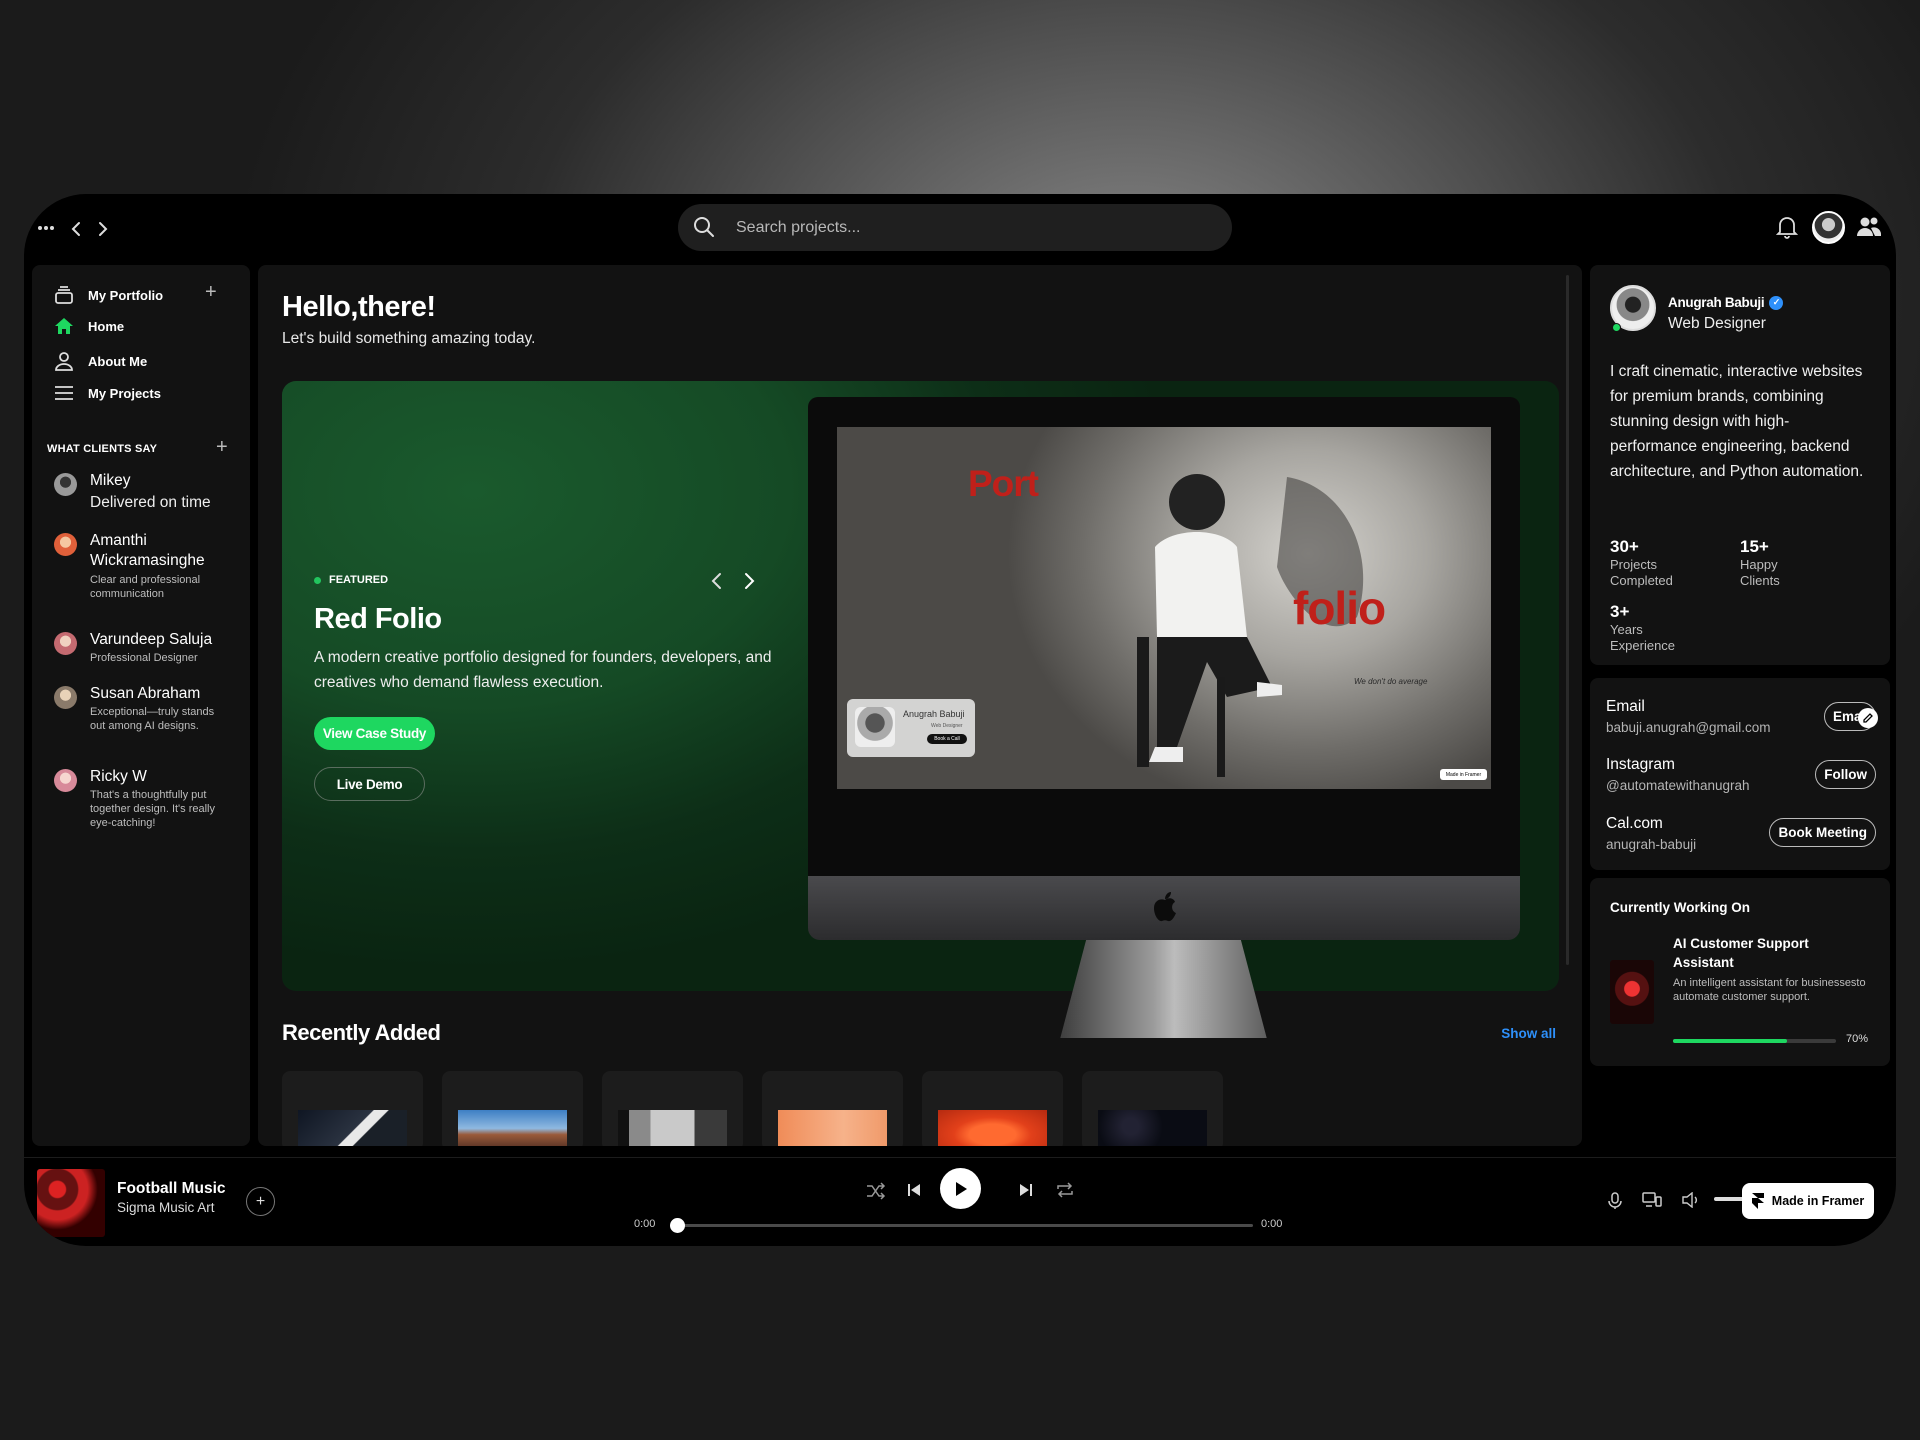  Describe the element at coordinates (947, 726) in the screenshot. I see `screen-card-role: Web Designer` at that location.